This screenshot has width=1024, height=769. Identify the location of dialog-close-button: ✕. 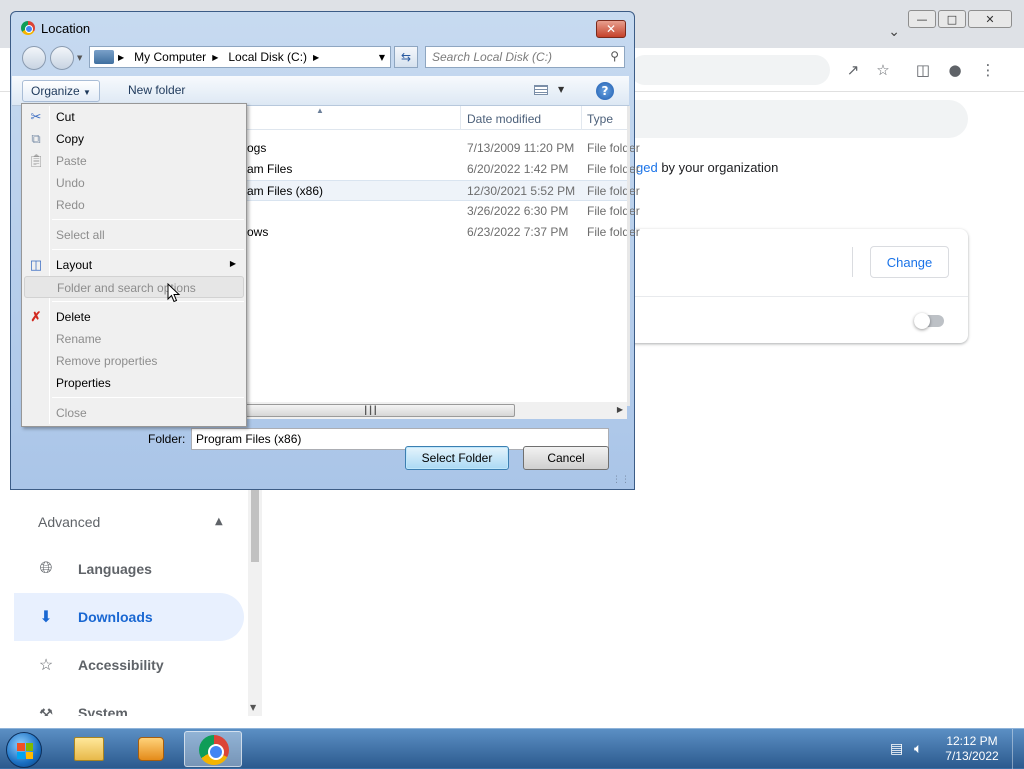
(611, 29).